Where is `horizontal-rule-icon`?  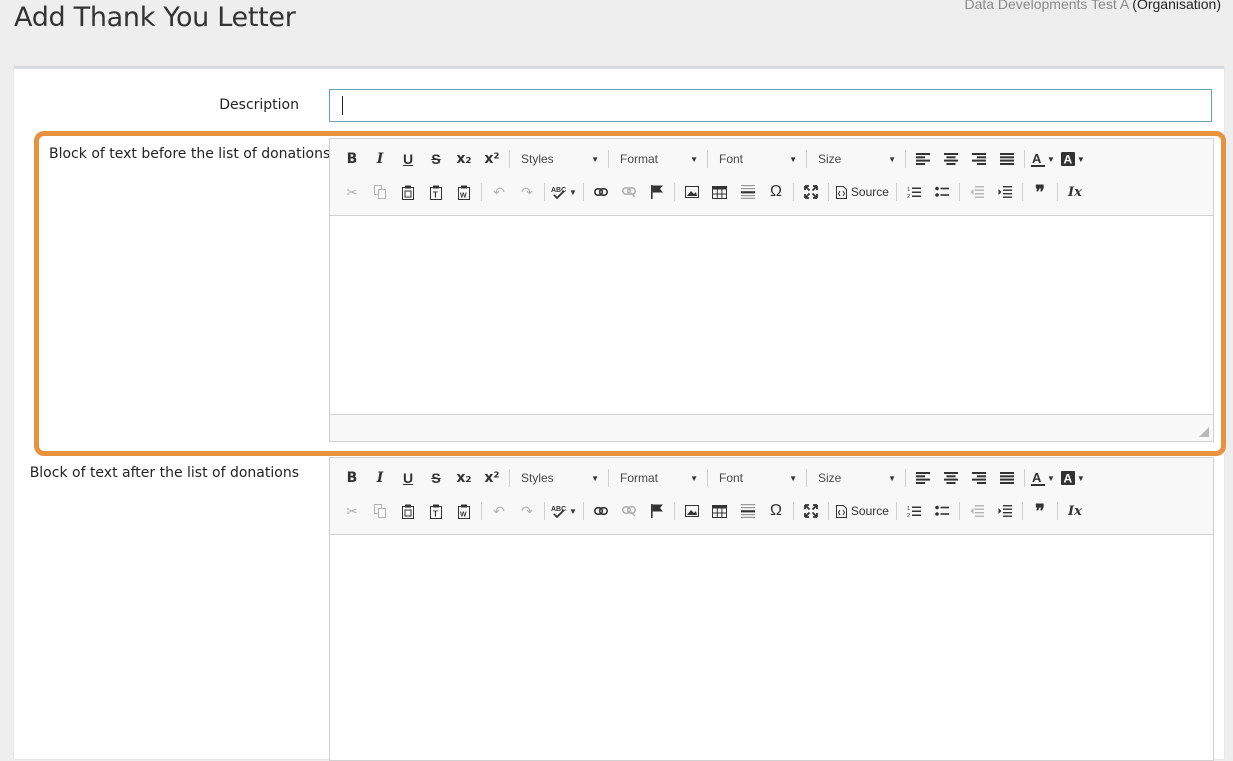 horizontal-rule-icon is located at coordinates (747, 192).